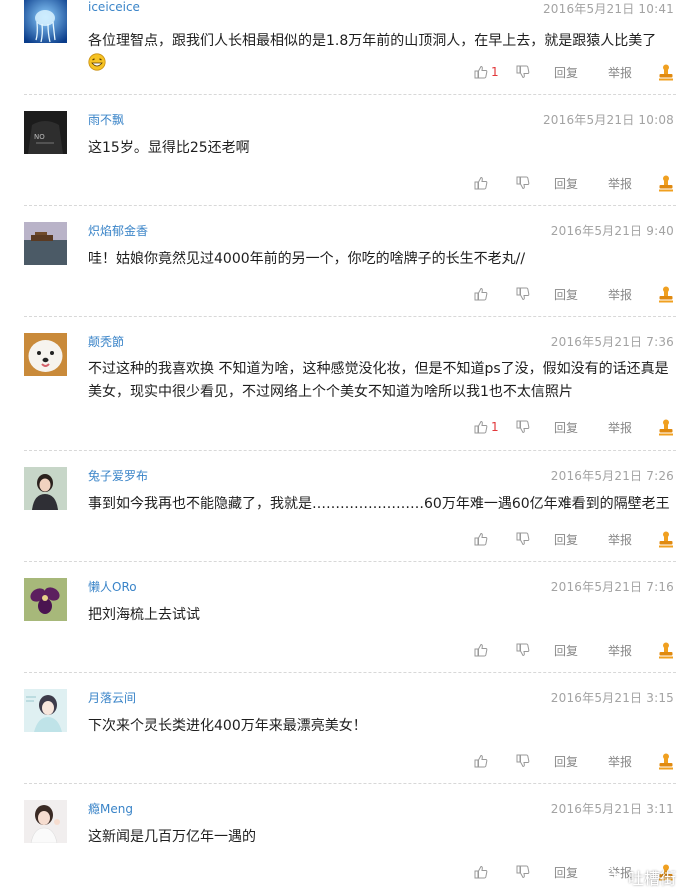 Image resolution: width=686 pixels, height=895 pixels. Describe the element at coordinates (97, 62) in the screenshot. I see `grin-emoji-icon` at that location.